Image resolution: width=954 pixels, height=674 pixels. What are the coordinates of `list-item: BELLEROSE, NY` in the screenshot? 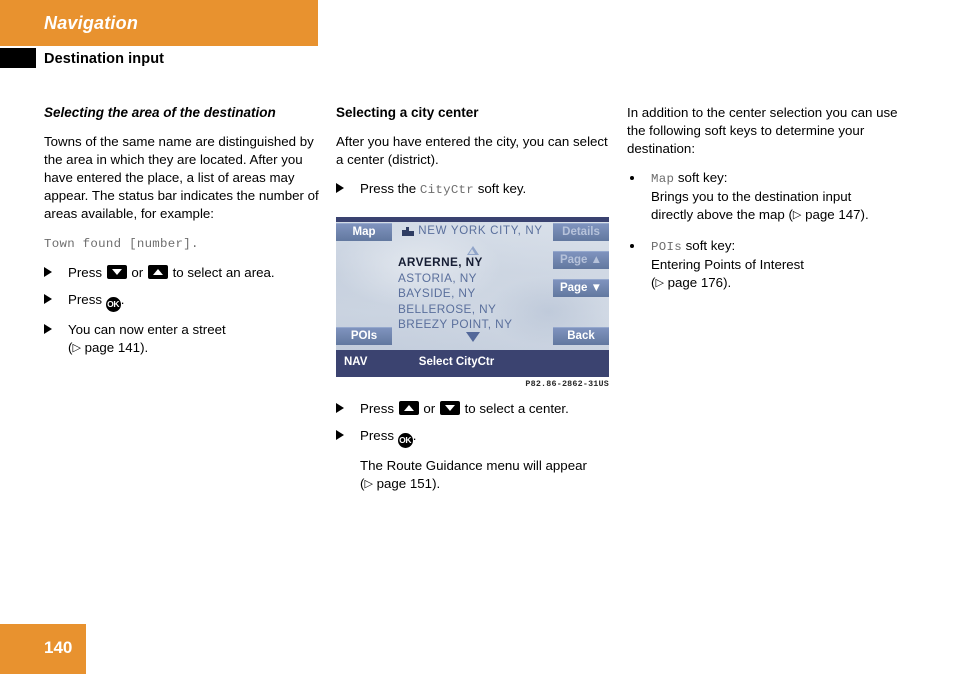 It's located at (478, 310).